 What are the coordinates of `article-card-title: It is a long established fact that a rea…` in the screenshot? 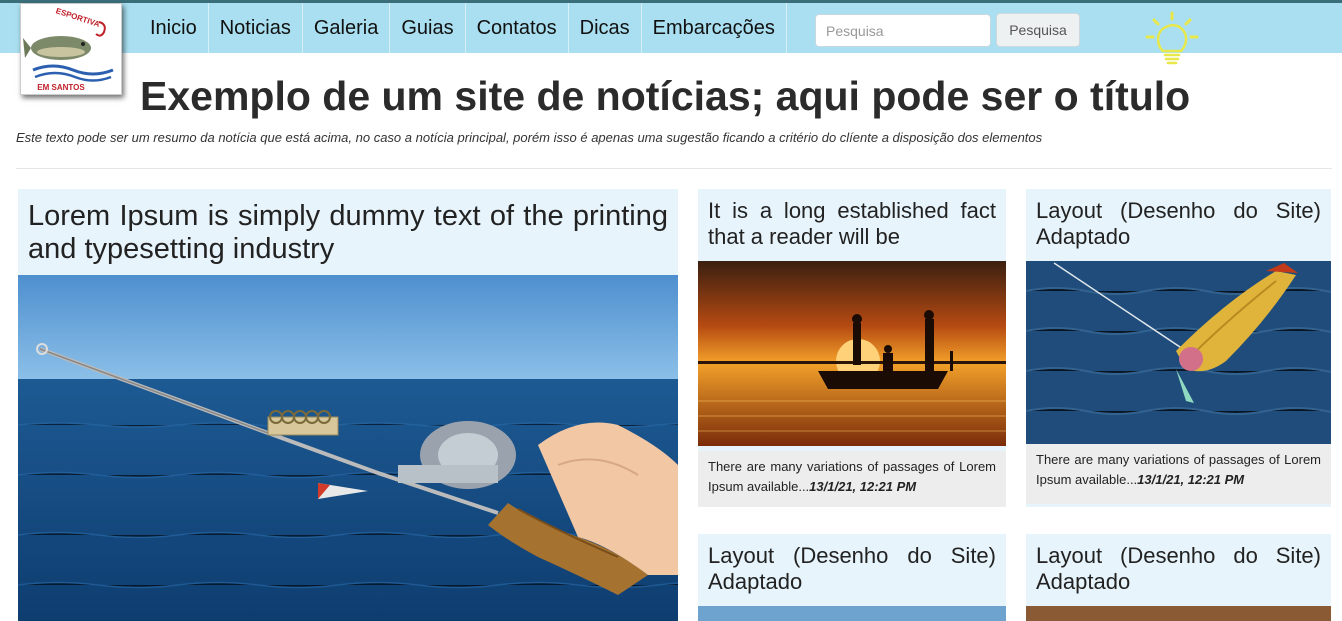 It's located at (852, 225).